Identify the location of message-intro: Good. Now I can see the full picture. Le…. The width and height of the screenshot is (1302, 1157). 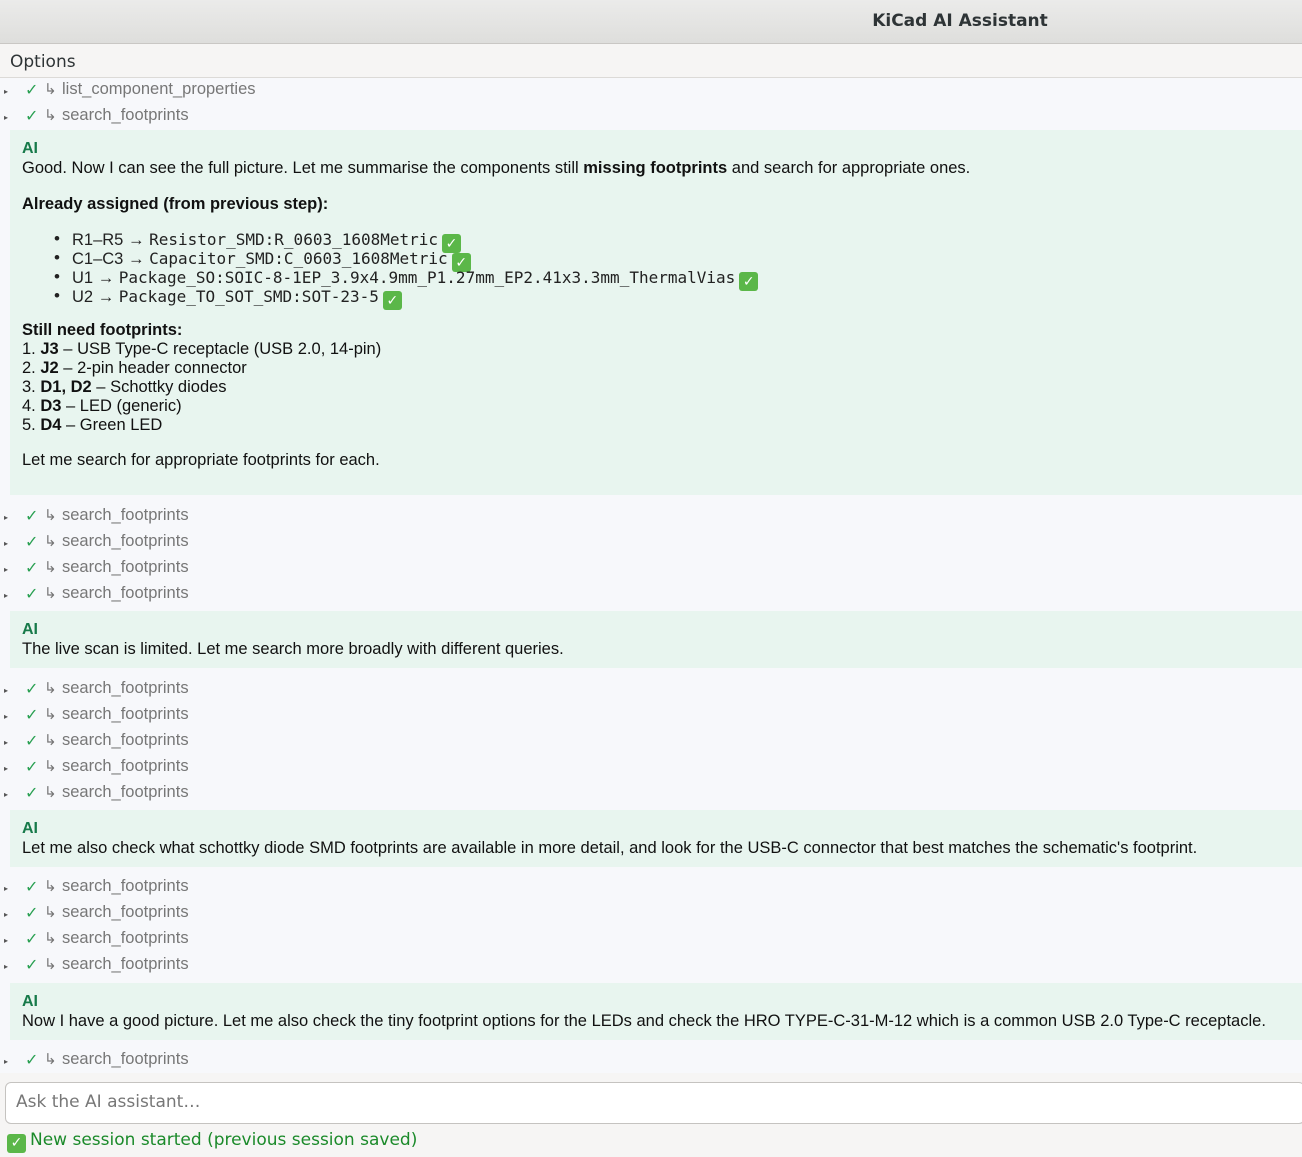
(496, 168).